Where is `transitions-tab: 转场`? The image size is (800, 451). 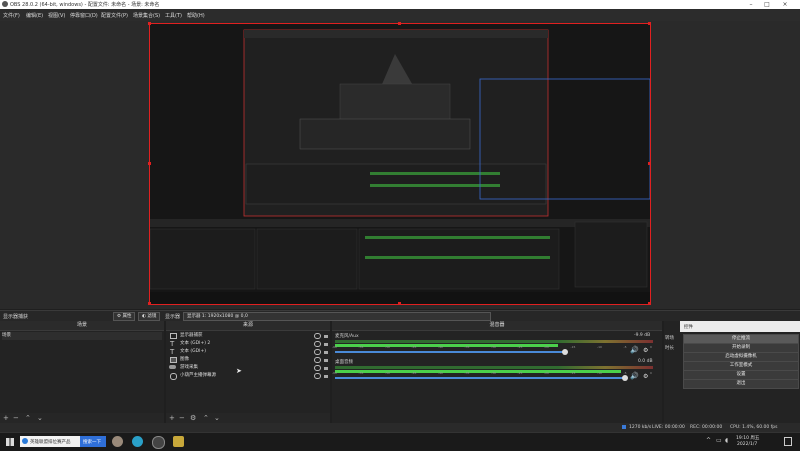 transitions-tab: 转场 is located at coordinates (669, 338).